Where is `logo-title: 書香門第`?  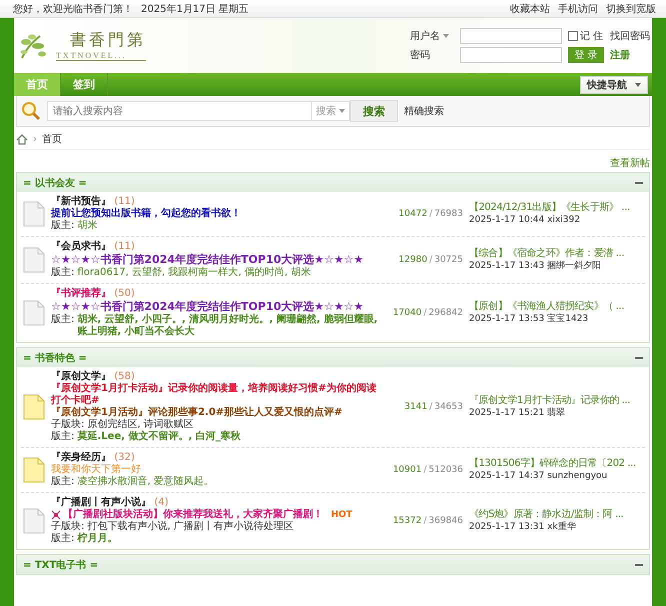 logo-title: 書香門第 is located at coordinates (107, 40).